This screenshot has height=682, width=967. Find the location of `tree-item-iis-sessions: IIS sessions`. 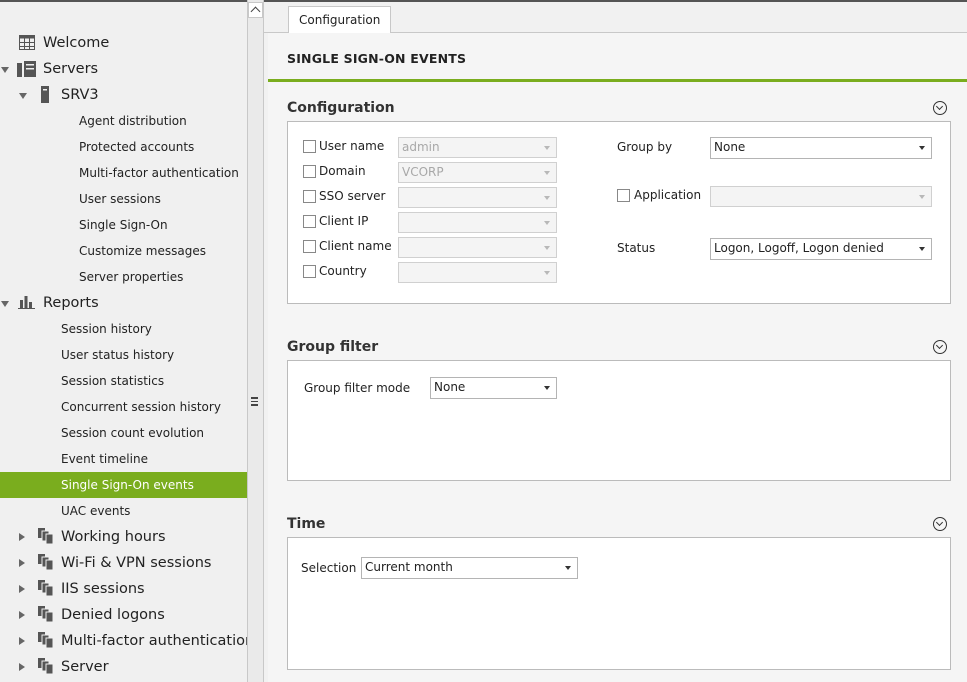

tree-item-iis-sessions: IIS sessions is located at coordinates (123, 589).